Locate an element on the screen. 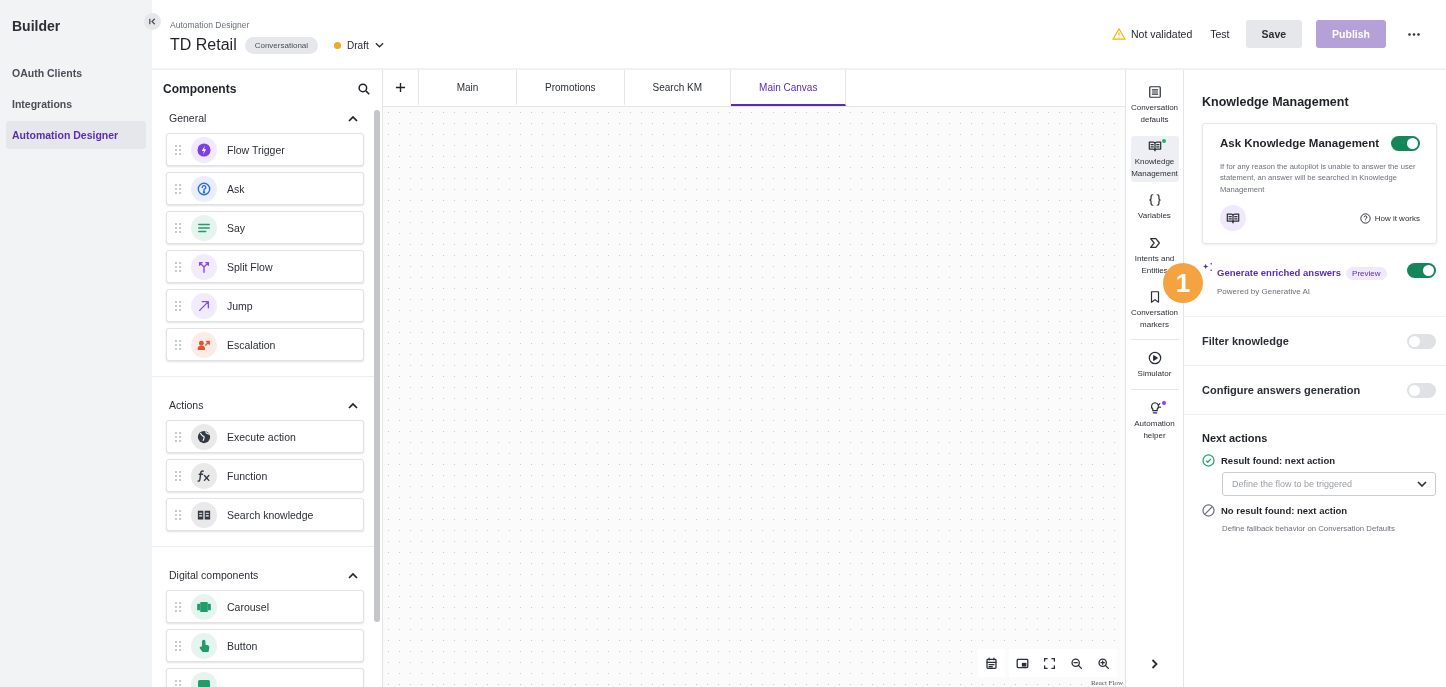 The image size is (1446, 687). component-label: Function is located at coordinates (247, 475).